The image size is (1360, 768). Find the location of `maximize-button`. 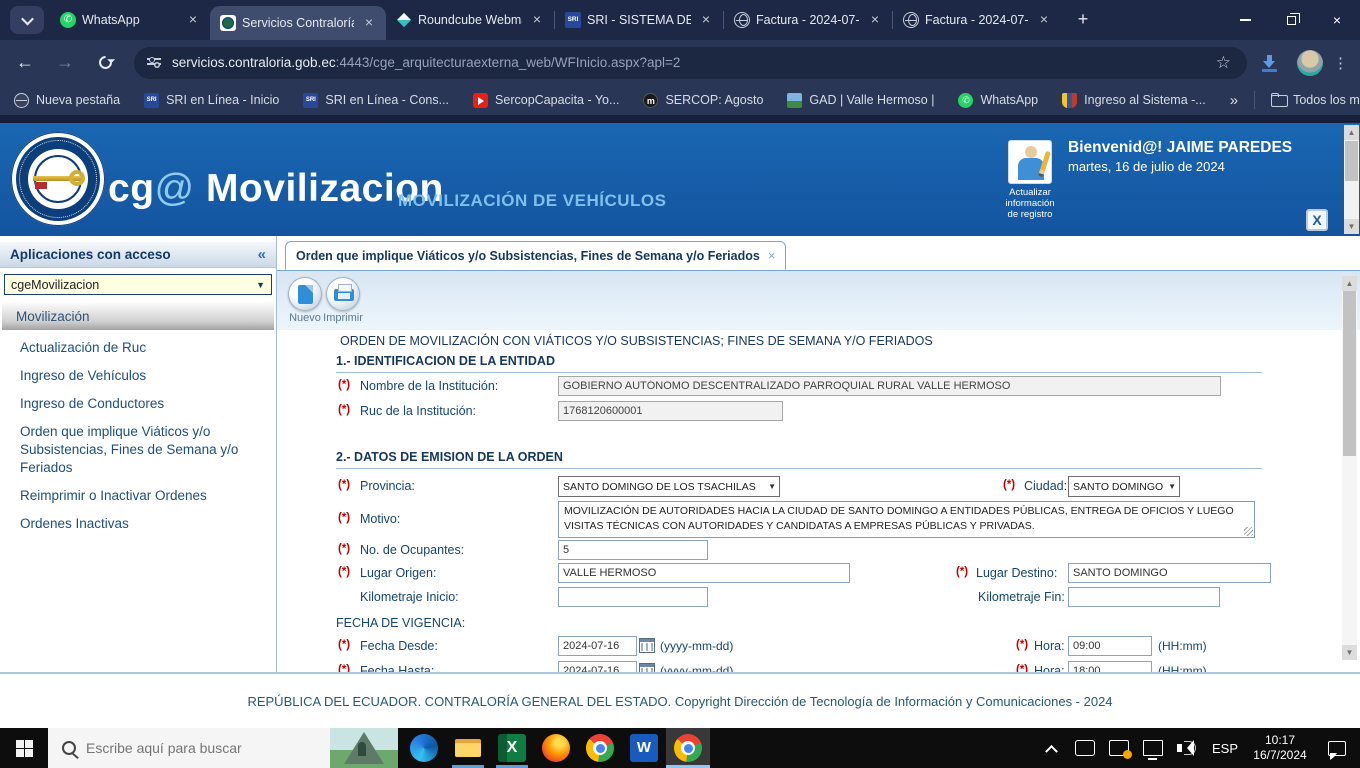

maximize-button is located at coordinates (1291, 20).